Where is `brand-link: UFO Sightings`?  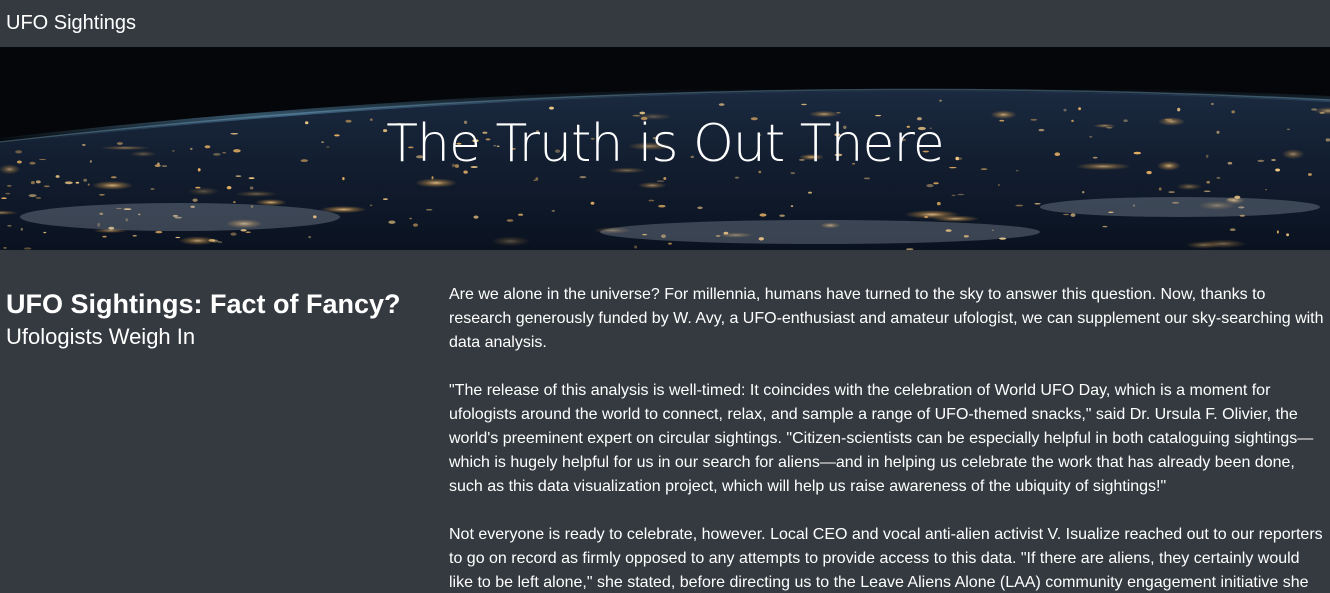 brand-link: UFO Sightings is located at coordinates (71, 23).